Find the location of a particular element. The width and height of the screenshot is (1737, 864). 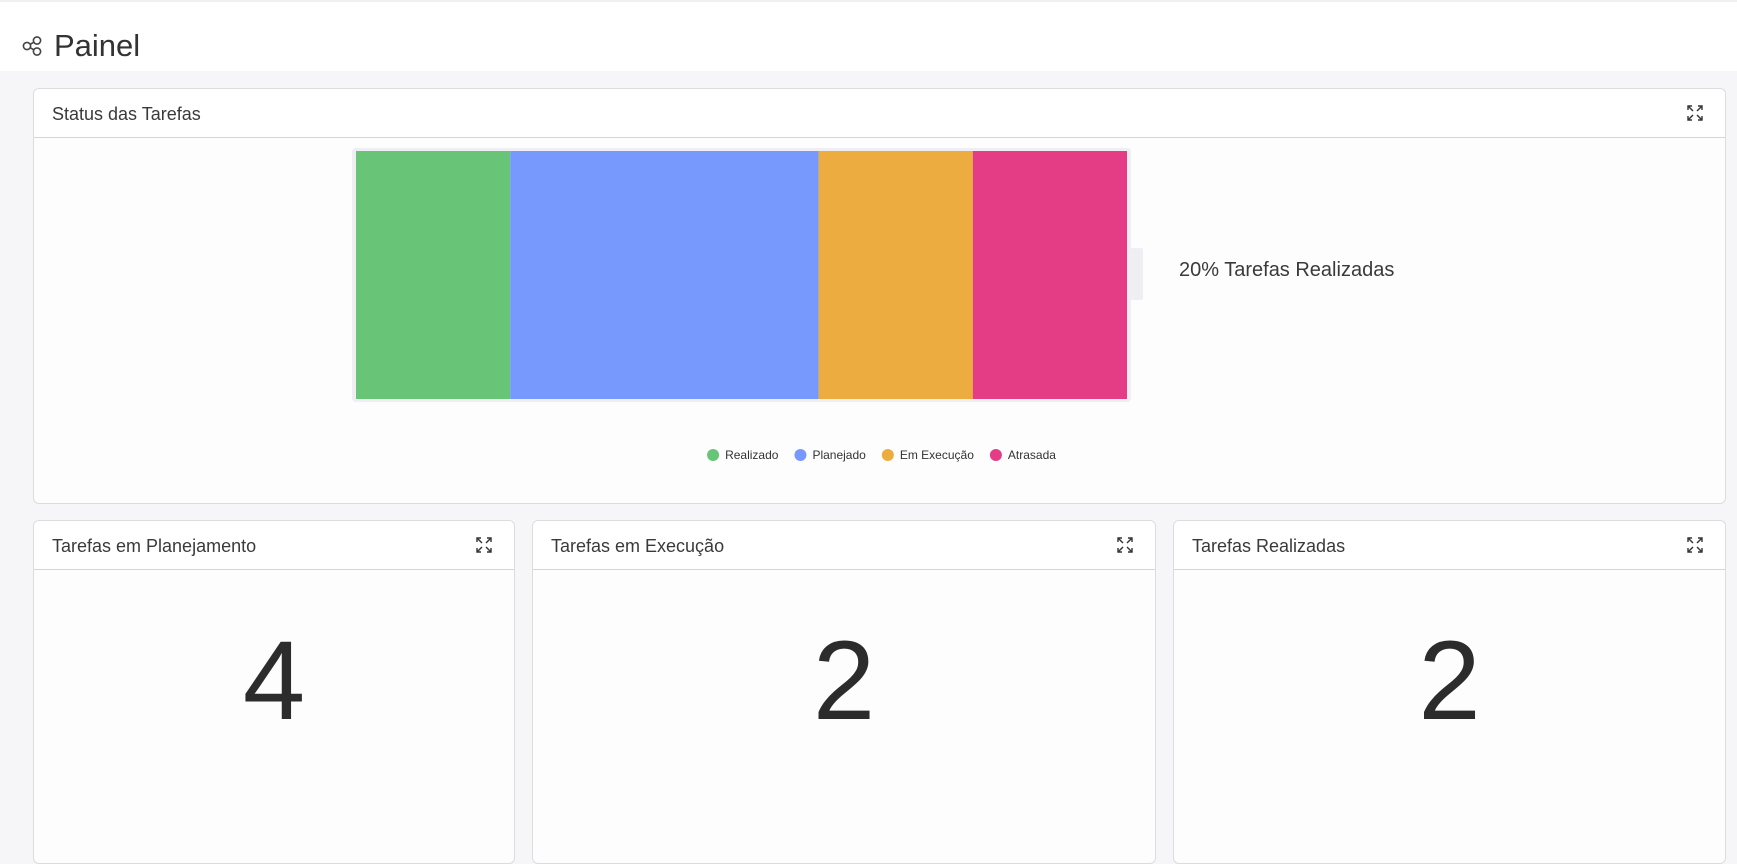

done-card: Tarefas Realizadas 2 is located at coordinates (1449, 692).